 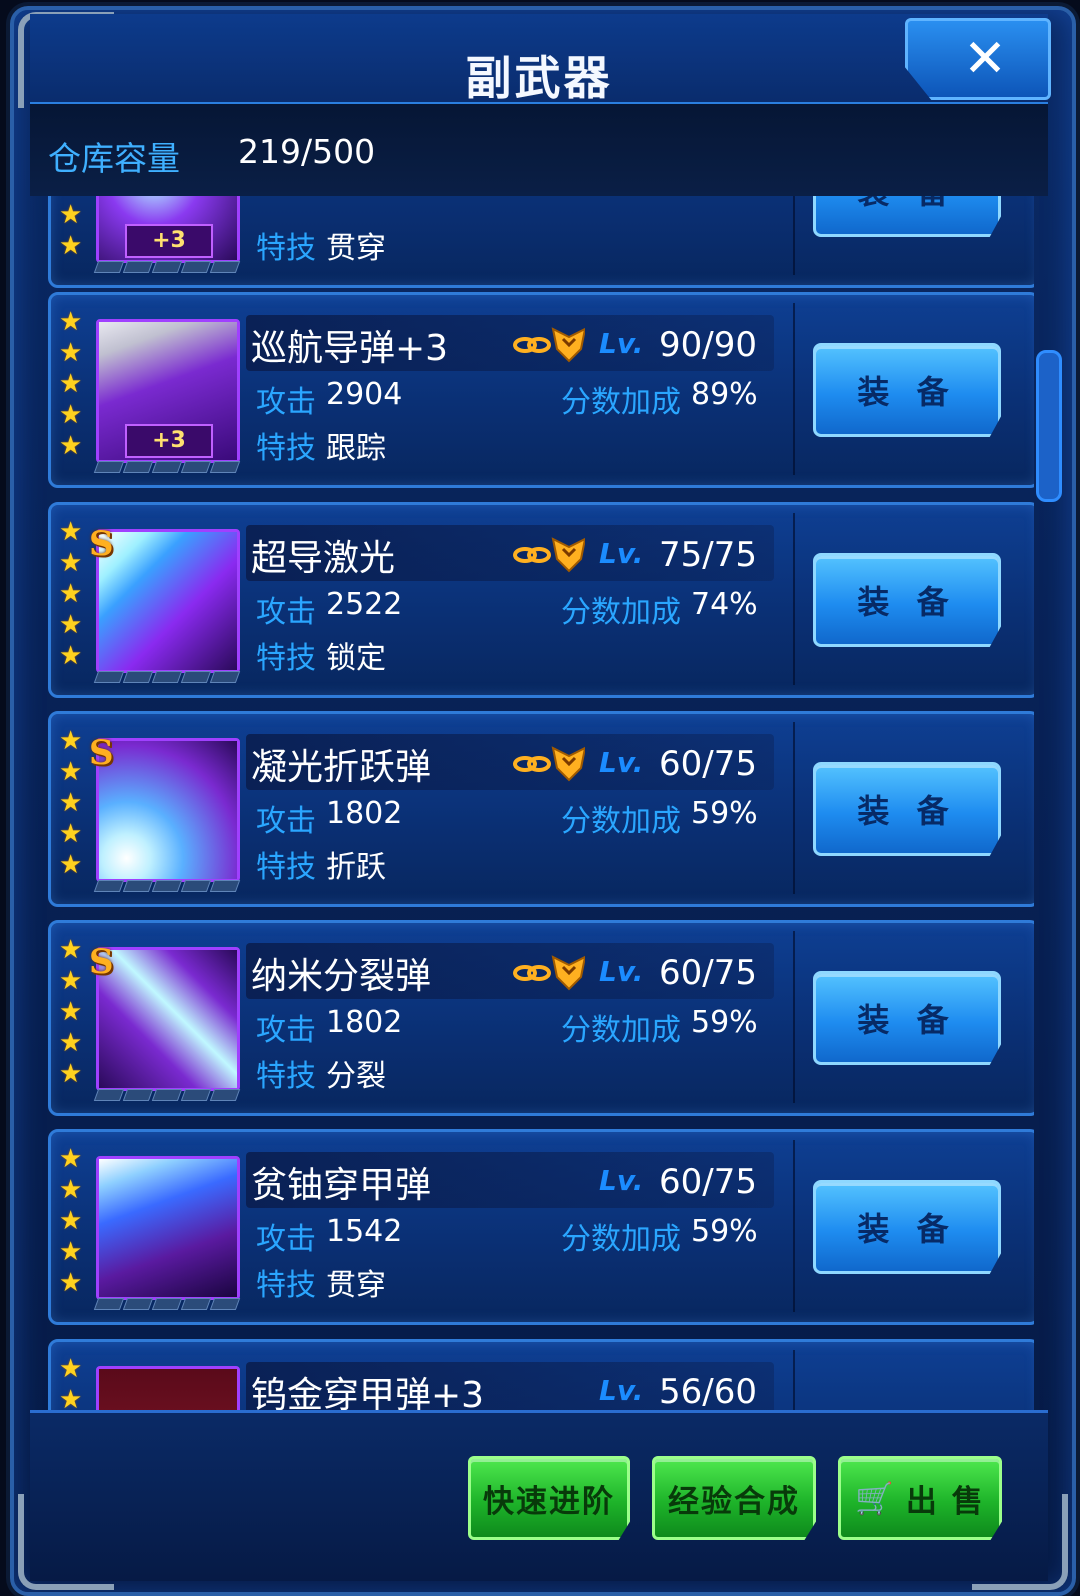 What do you see at coordinates (356, 448) in the screenshot?
I see `skill-value: 跟踪` at bounding box center [356, 448].